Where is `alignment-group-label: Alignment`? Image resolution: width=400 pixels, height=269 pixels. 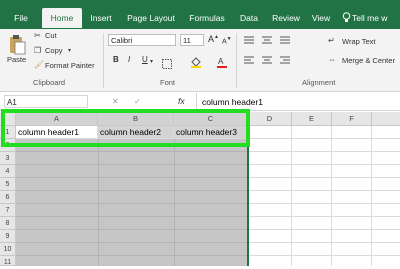 alignment-group-label: Alignment is located at coordinates (319, 82).